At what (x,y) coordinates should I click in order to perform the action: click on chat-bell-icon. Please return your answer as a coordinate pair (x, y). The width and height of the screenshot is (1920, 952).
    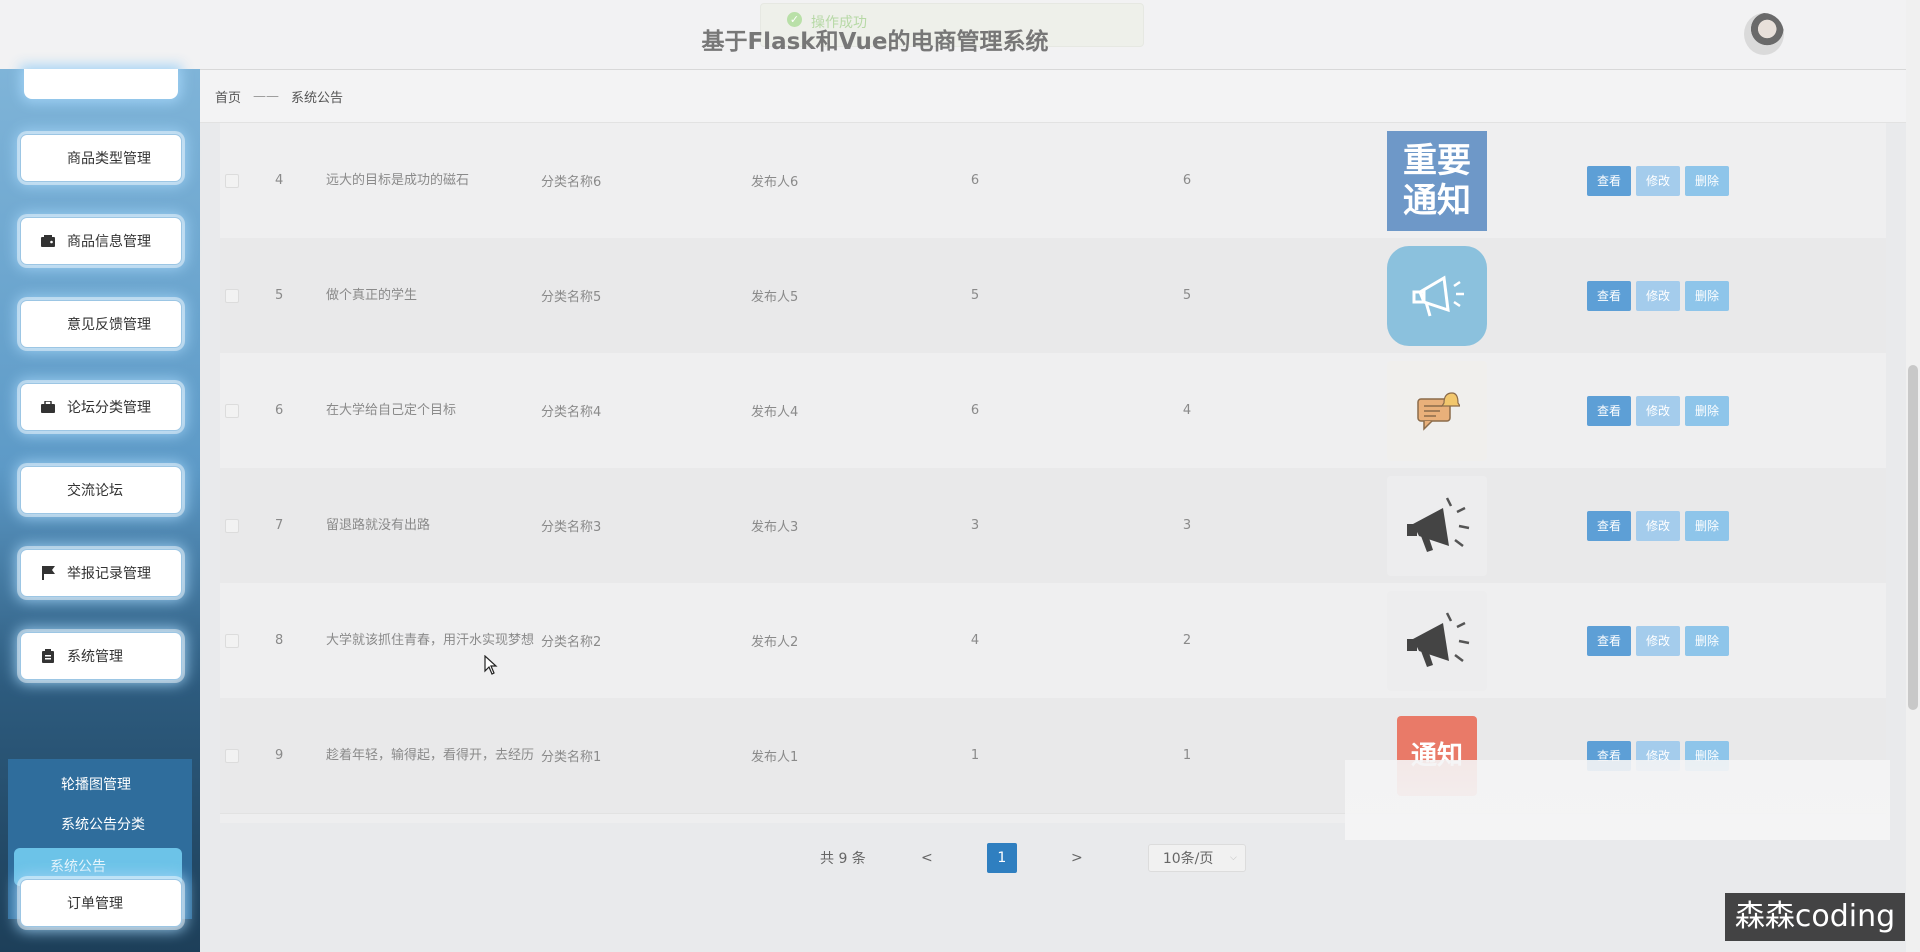
    Looking at the image, I should click on (1437, 410).